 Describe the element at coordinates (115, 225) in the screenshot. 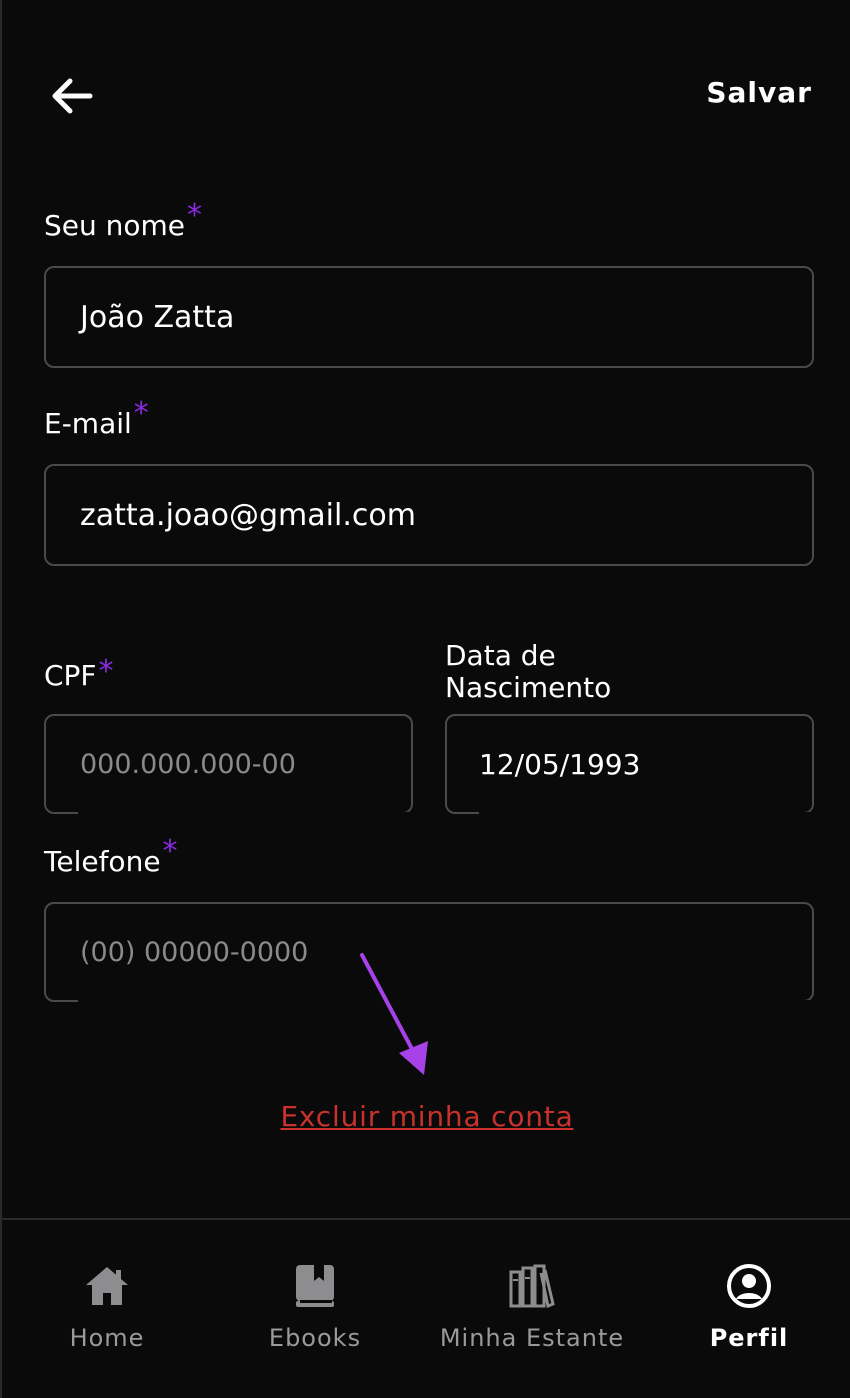

I see `name-label-text: Seu nome` at that location.